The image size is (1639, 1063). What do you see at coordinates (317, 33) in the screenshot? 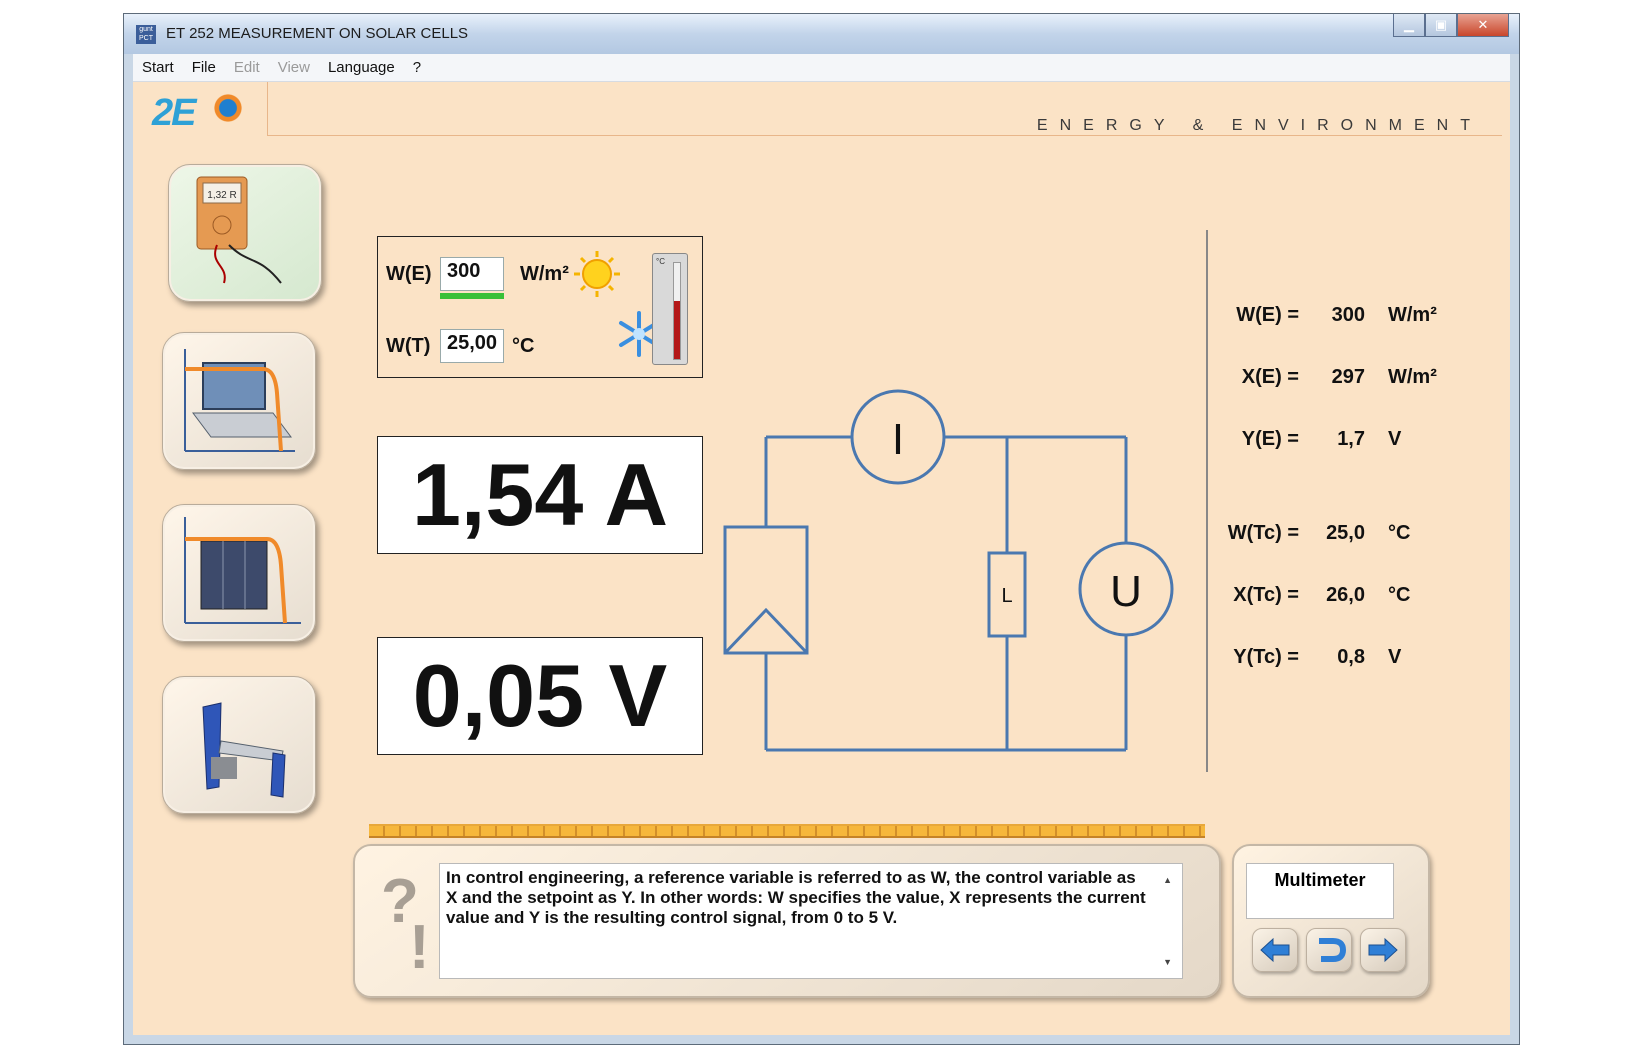
I see `window-title: ET 252 MEASUREMENT ON SOLAR CELLS` at bounding box center [317, 33].